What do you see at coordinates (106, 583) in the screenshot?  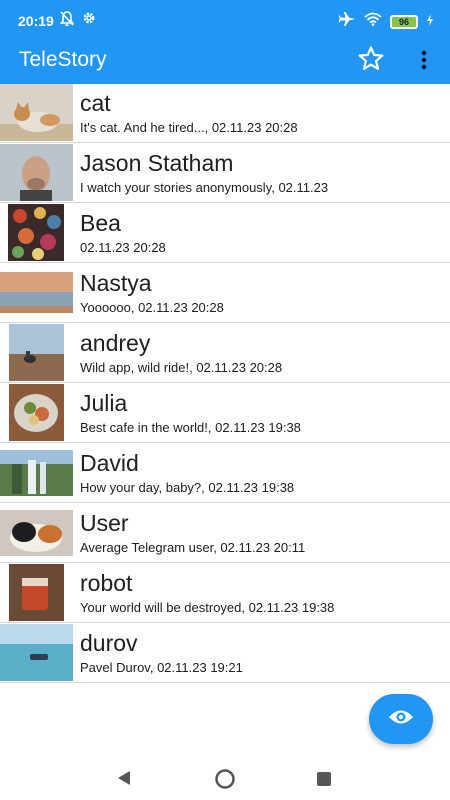 I see `contact-name: robot` at bounding box center [106, 583].